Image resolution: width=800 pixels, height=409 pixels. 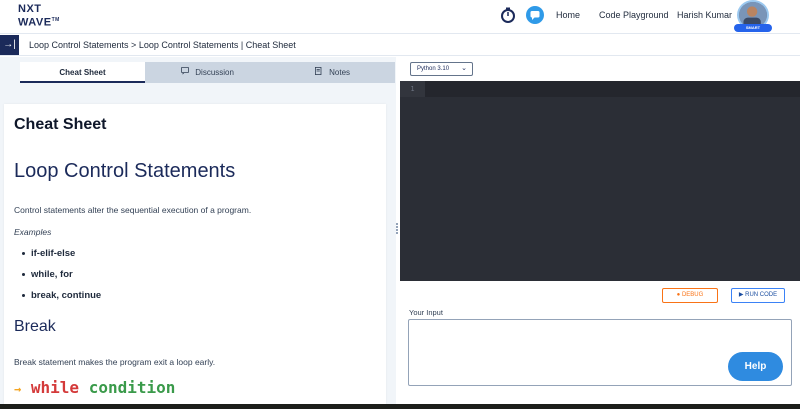 I want to click on run-code-button: ▶ RUN CODE, so click(x=758, y=295).